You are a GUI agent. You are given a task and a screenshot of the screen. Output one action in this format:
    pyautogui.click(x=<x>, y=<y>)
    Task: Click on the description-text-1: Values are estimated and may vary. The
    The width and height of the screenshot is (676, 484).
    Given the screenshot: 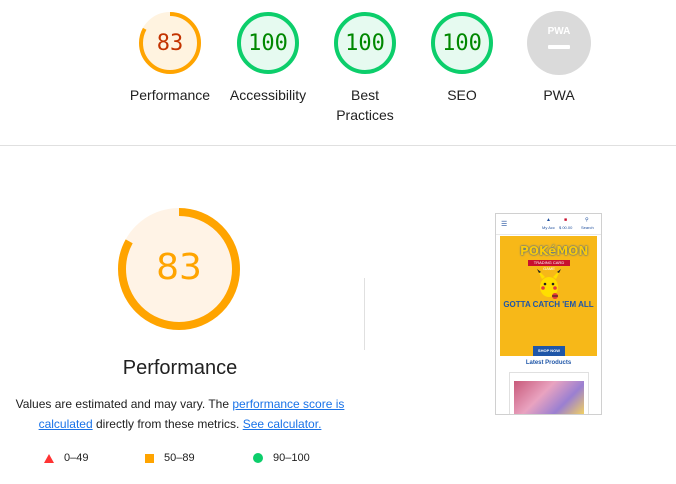 What is the action you would take?
    pyautogui.click(x=124, y=404)
    